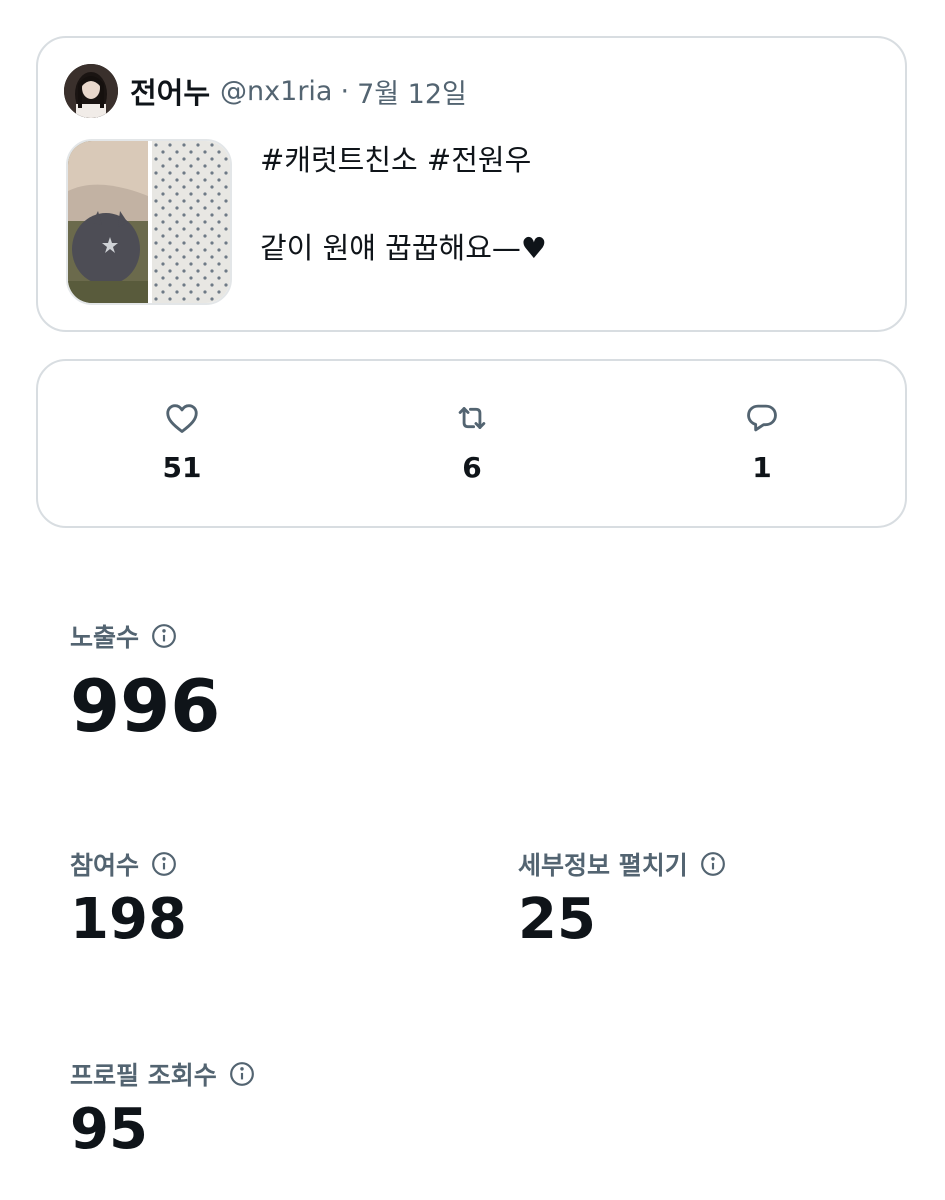  What do you see at coordinates (622, 897) in the screenshot?
I see `detail-expands-metric: 세부정보 펼치기 25` at bounding box center [622, 897].